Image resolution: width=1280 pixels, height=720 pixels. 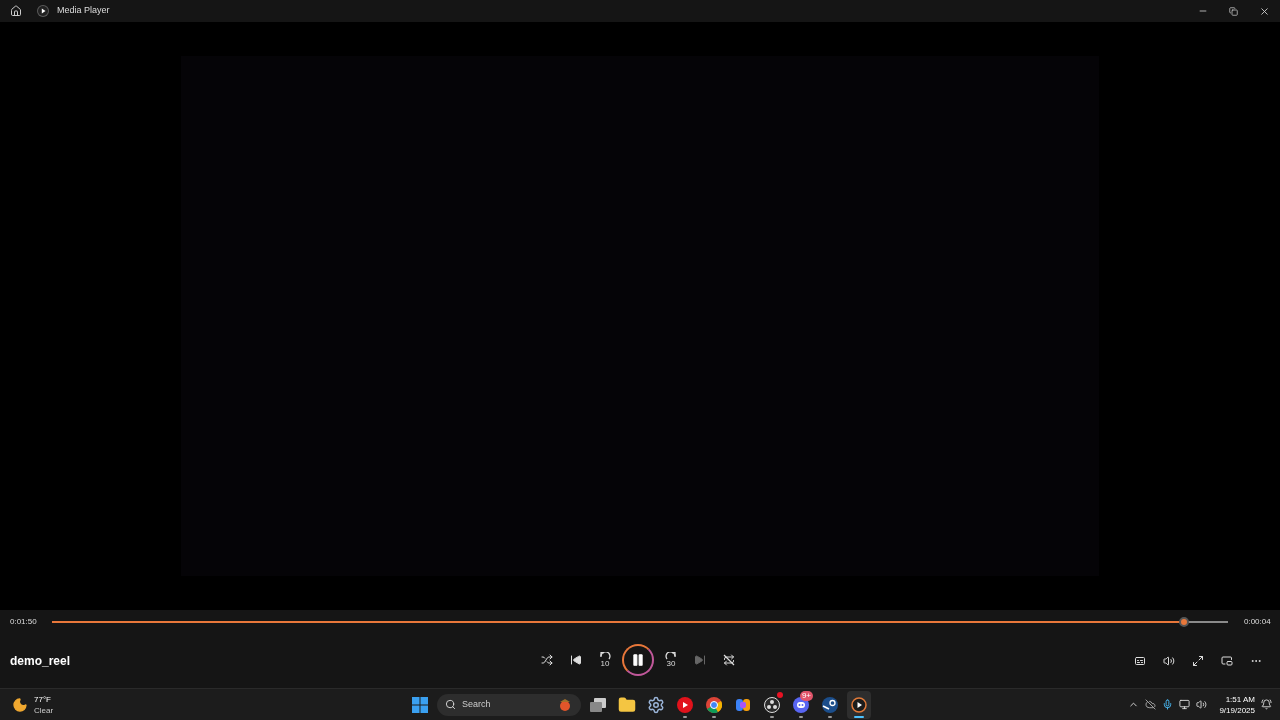 I want to click on notification-badge: 9+, so click(x=806, y=695).